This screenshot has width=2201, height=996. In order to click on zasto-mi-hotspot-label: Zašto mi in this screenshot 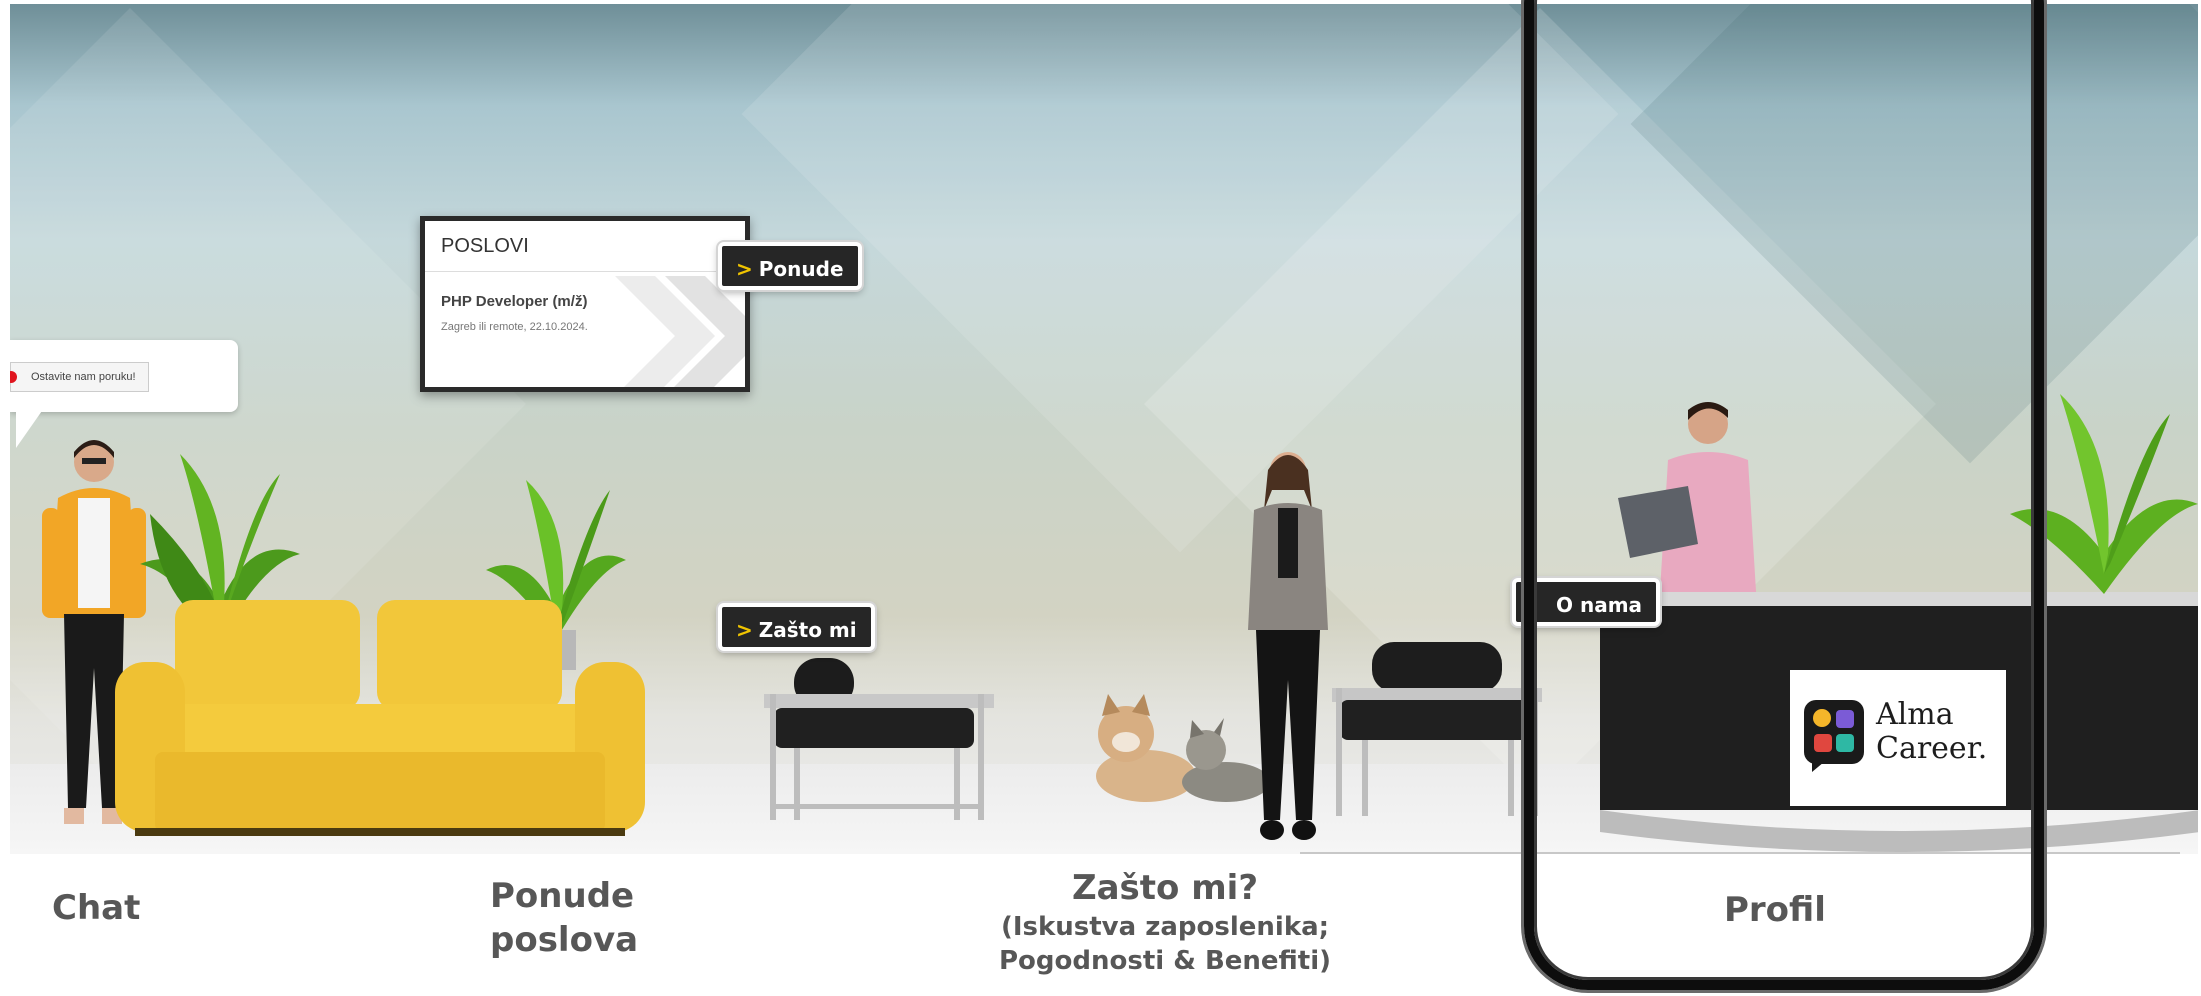, I will do `click(807, 630)`.